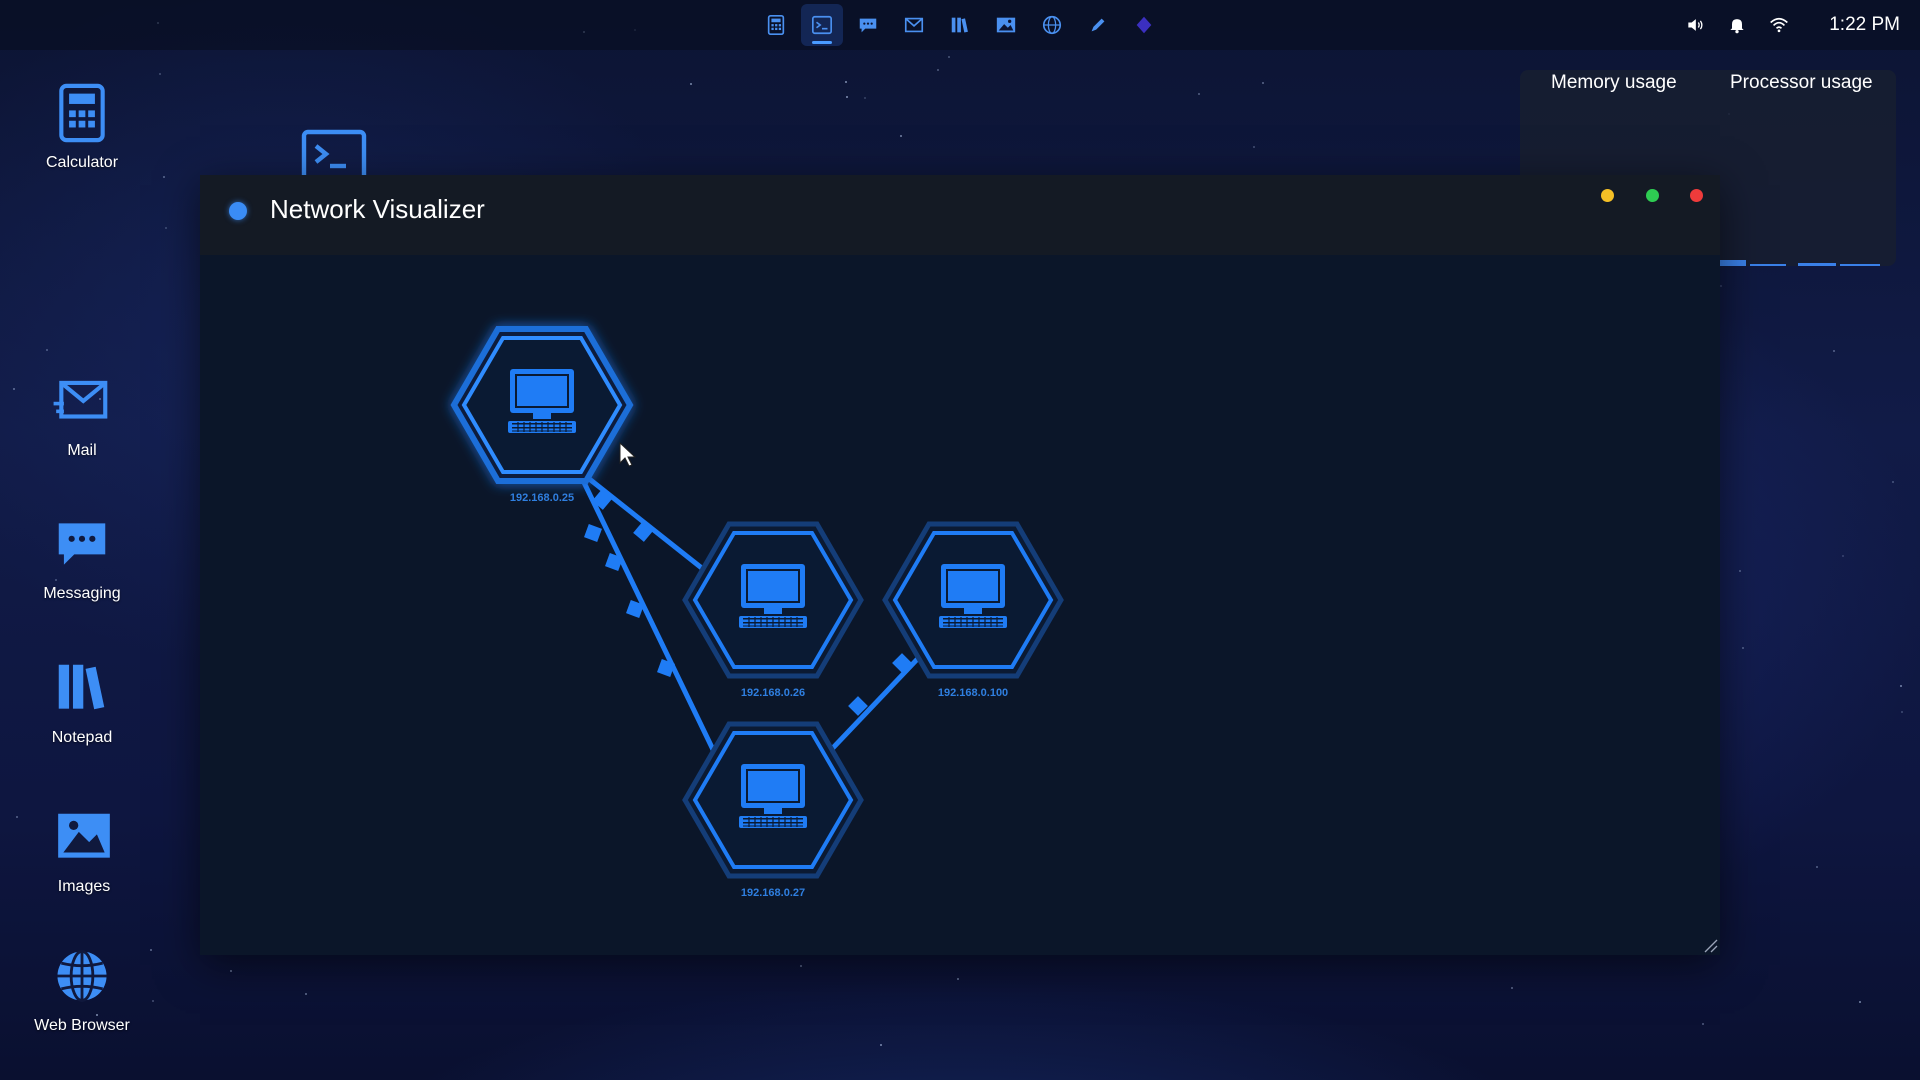 The width and height of the screenshot is (1920, 1080). I want to click on close-button, so click(1696, 195).